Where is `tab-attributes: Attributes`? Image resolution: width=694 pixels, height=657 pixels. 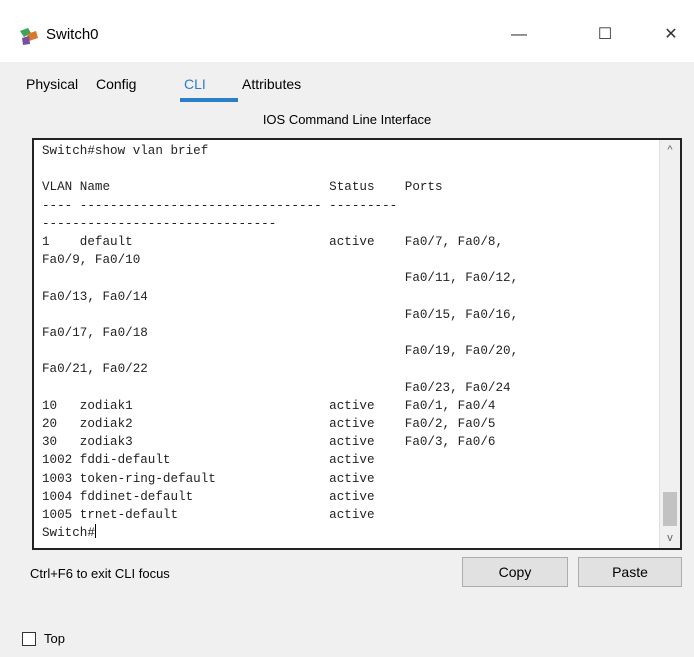
tab-attributes: Attributes is located at coordinates (271, 84).